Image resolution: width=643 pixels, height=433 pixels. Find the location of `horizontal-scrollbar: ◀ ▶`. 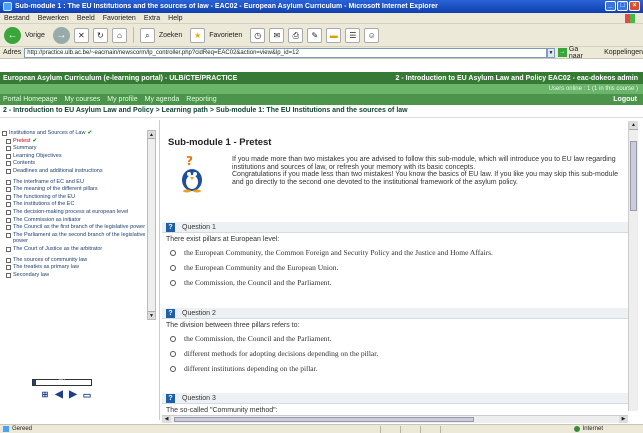

horizontal-scrollbar: ◀ ▶ is located at coordinates (395, 419).